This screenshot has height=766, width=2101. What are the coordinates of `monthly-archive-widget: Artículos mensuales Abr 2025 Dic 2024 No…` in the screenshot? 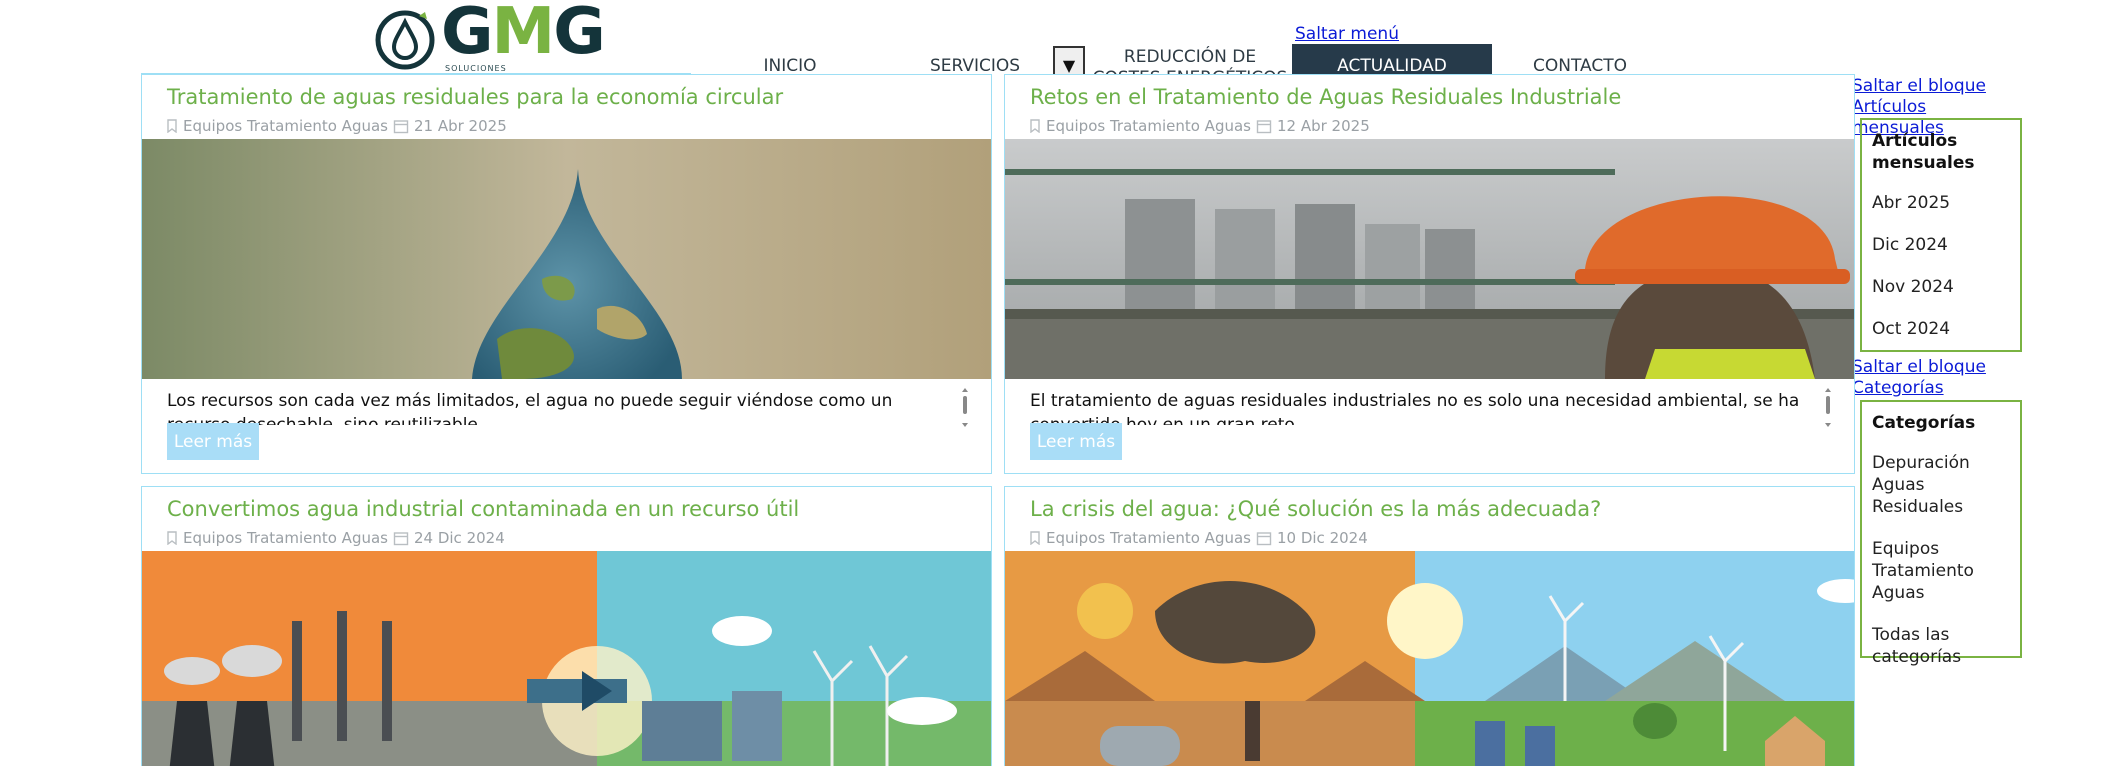 It's located at (1941, 235).